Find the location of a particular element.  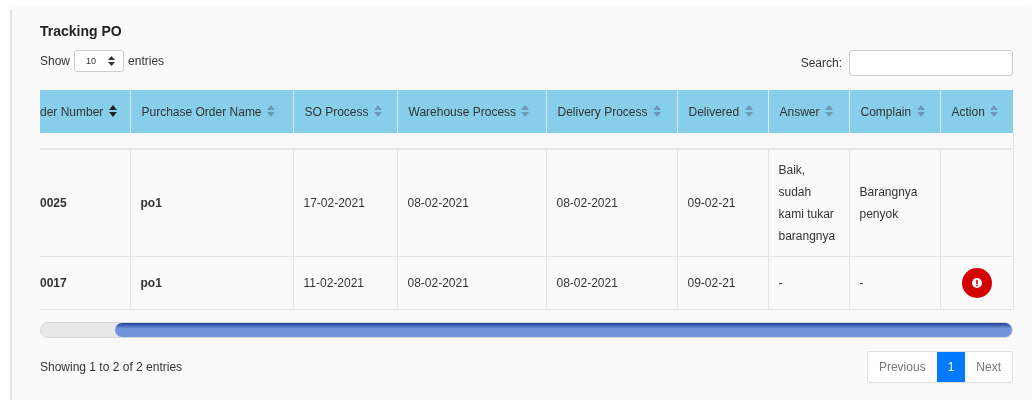

table-cell: 0017 is located at coordinates (85, 283).